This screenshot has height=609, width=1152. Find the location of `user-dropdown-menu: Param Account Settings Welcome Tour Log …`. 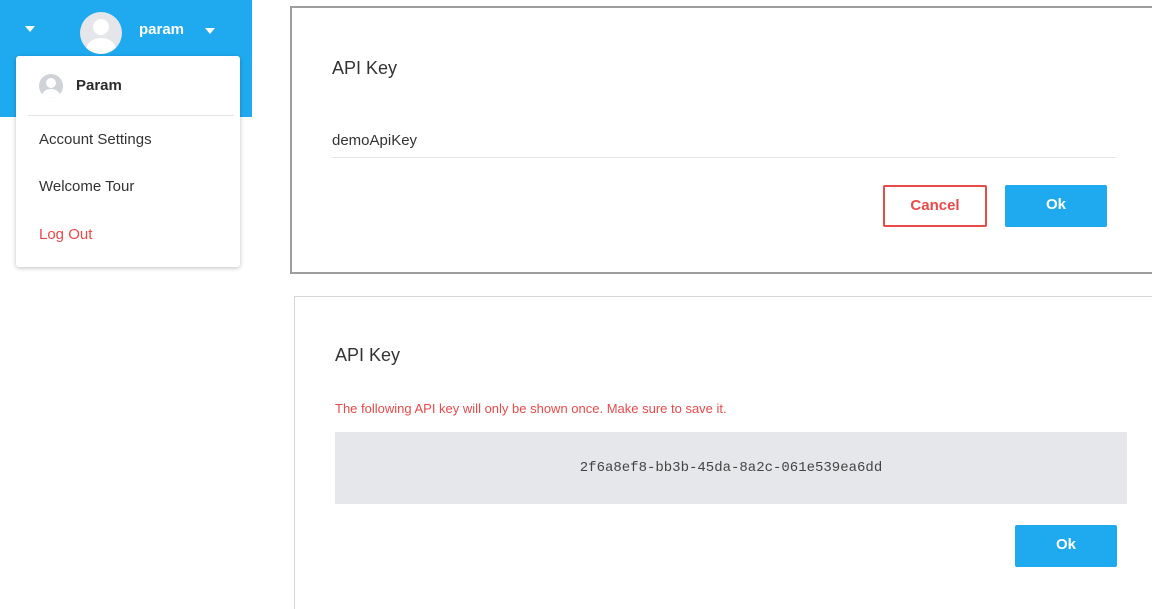

user-dropdown-menu: Param Account Settings Welcome Tour Log … is located at coordinates (128, 161).